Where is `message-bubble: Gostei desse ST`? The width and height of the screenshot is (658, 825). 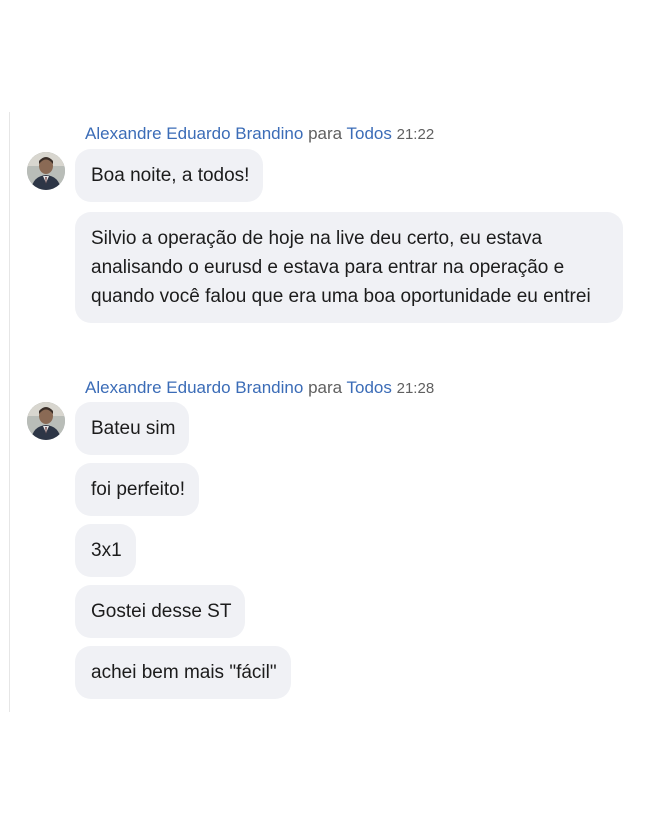 message-bubble: Gostei desse ST is located at coordinates (160, 611).